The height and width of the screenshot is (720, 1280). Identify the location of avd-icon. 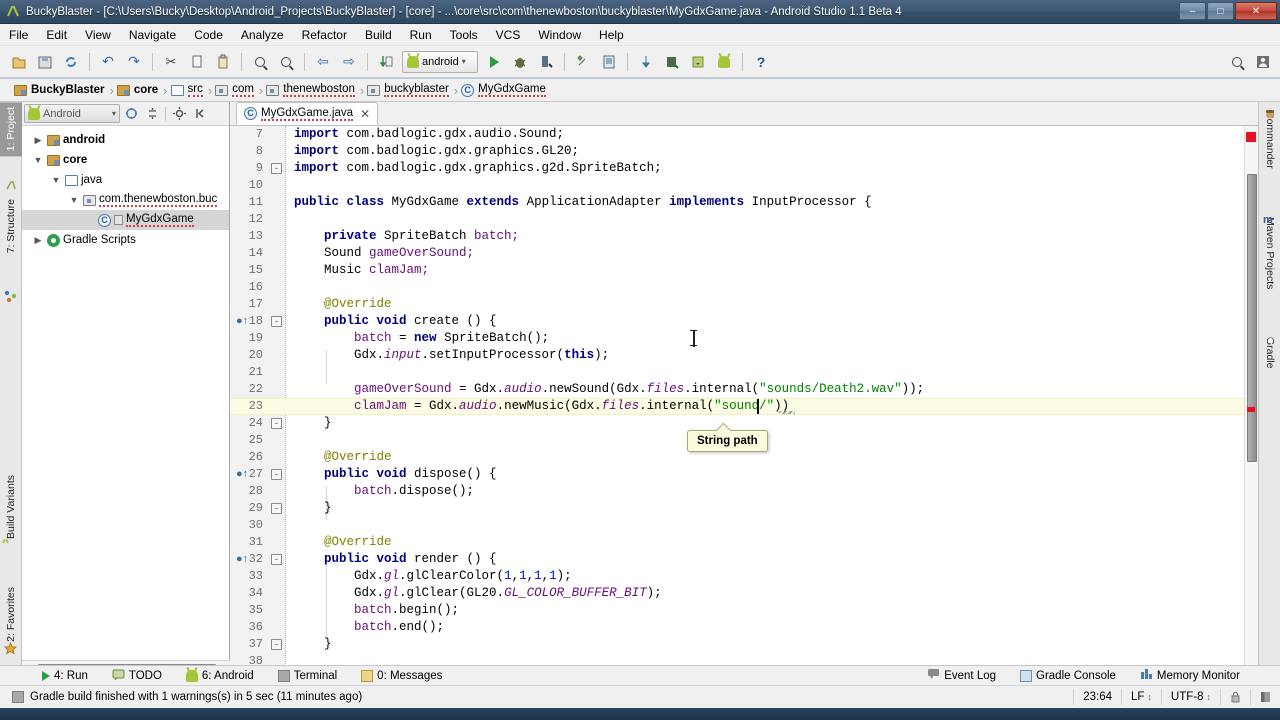
(724, 62).